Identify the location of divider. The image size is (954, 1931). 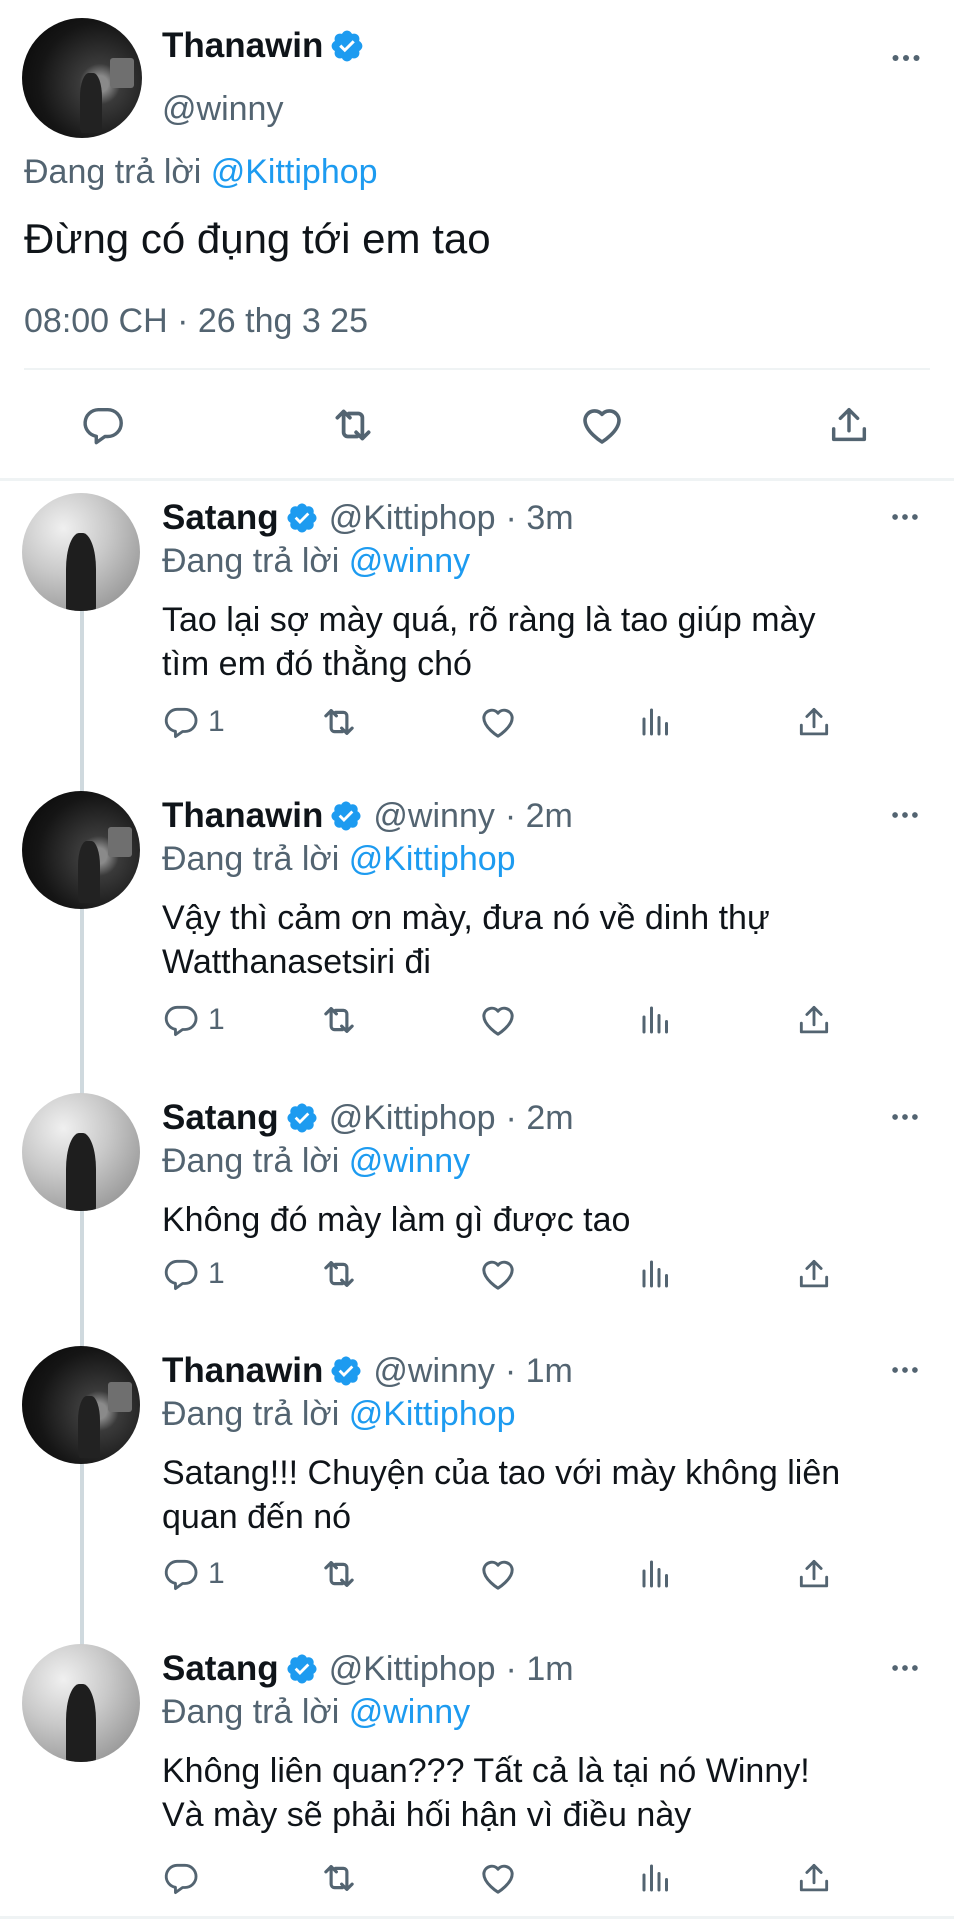
(477, 369).